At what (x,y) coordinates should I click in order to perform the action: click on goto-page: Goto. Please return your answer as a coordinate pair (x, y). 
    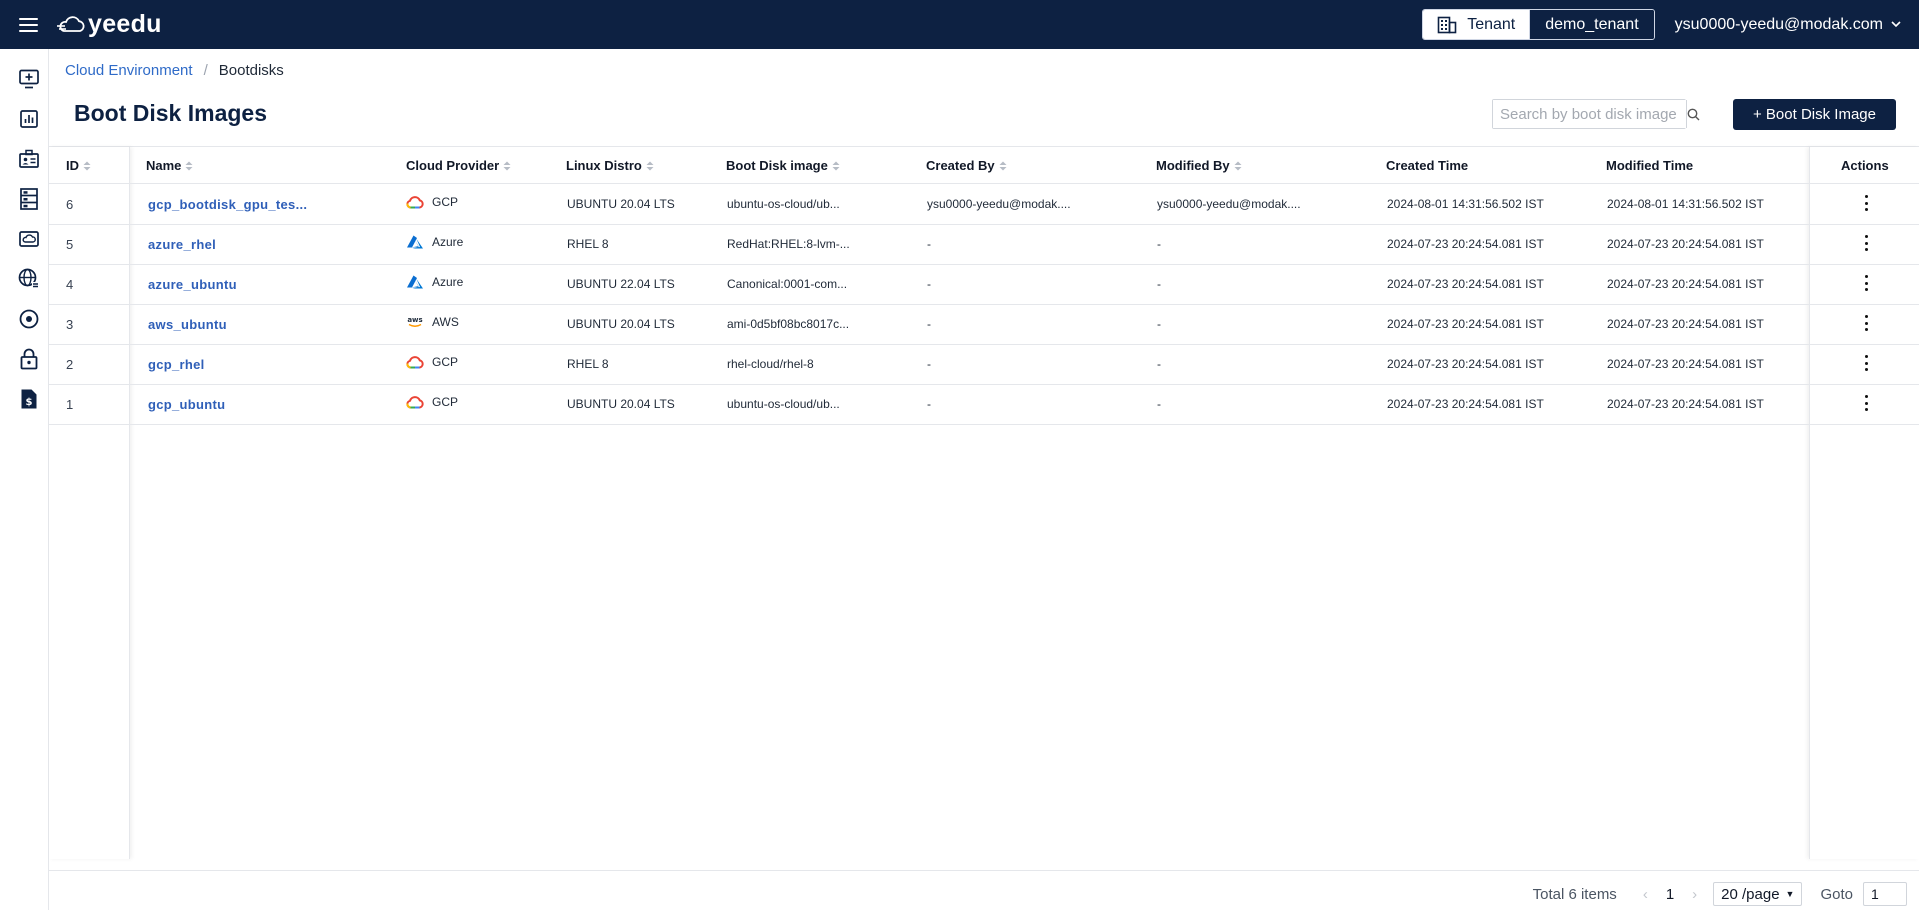
    Looking at the image, I should click on (1863, 894).